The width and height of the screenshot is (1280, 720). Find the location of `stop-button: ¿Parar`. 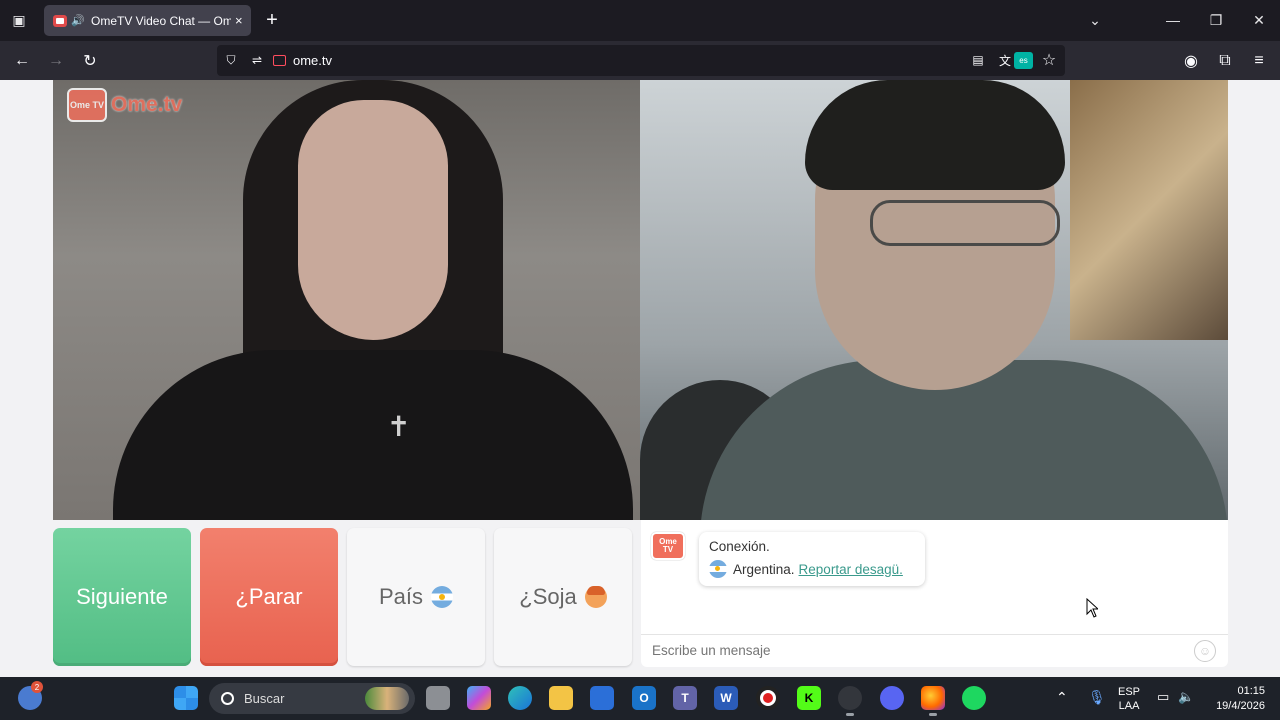

stop-button: ¿Parar is located at coordinates (269, 597).